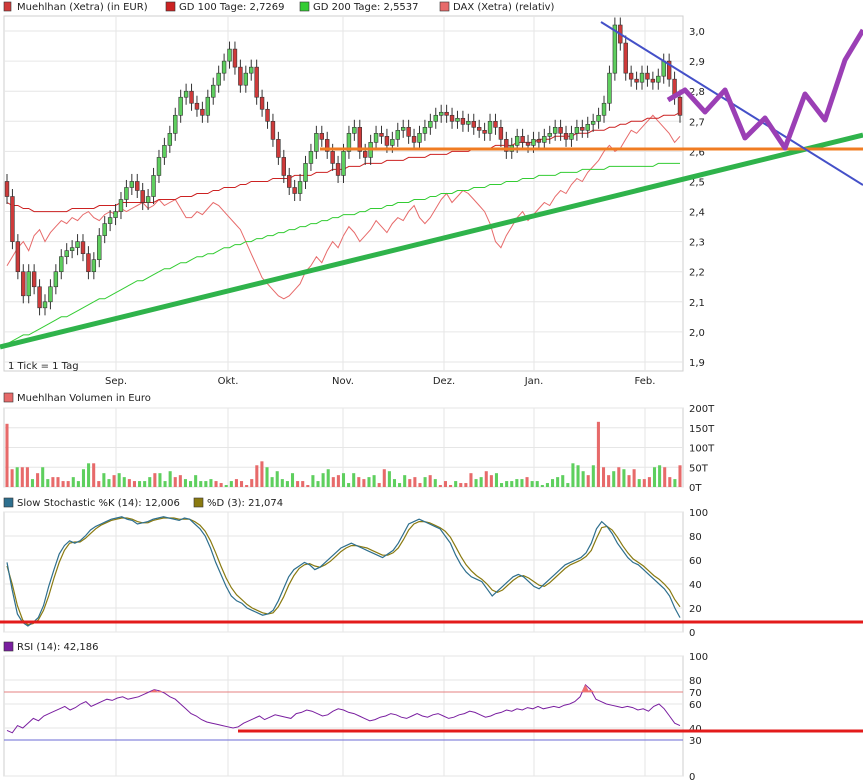 This screenshot has height=784, width=863. What do you see at coordinates (702, 449) in the screenshot?
I see `volume-tick-label: 100T` at bounding box center [702, 449].